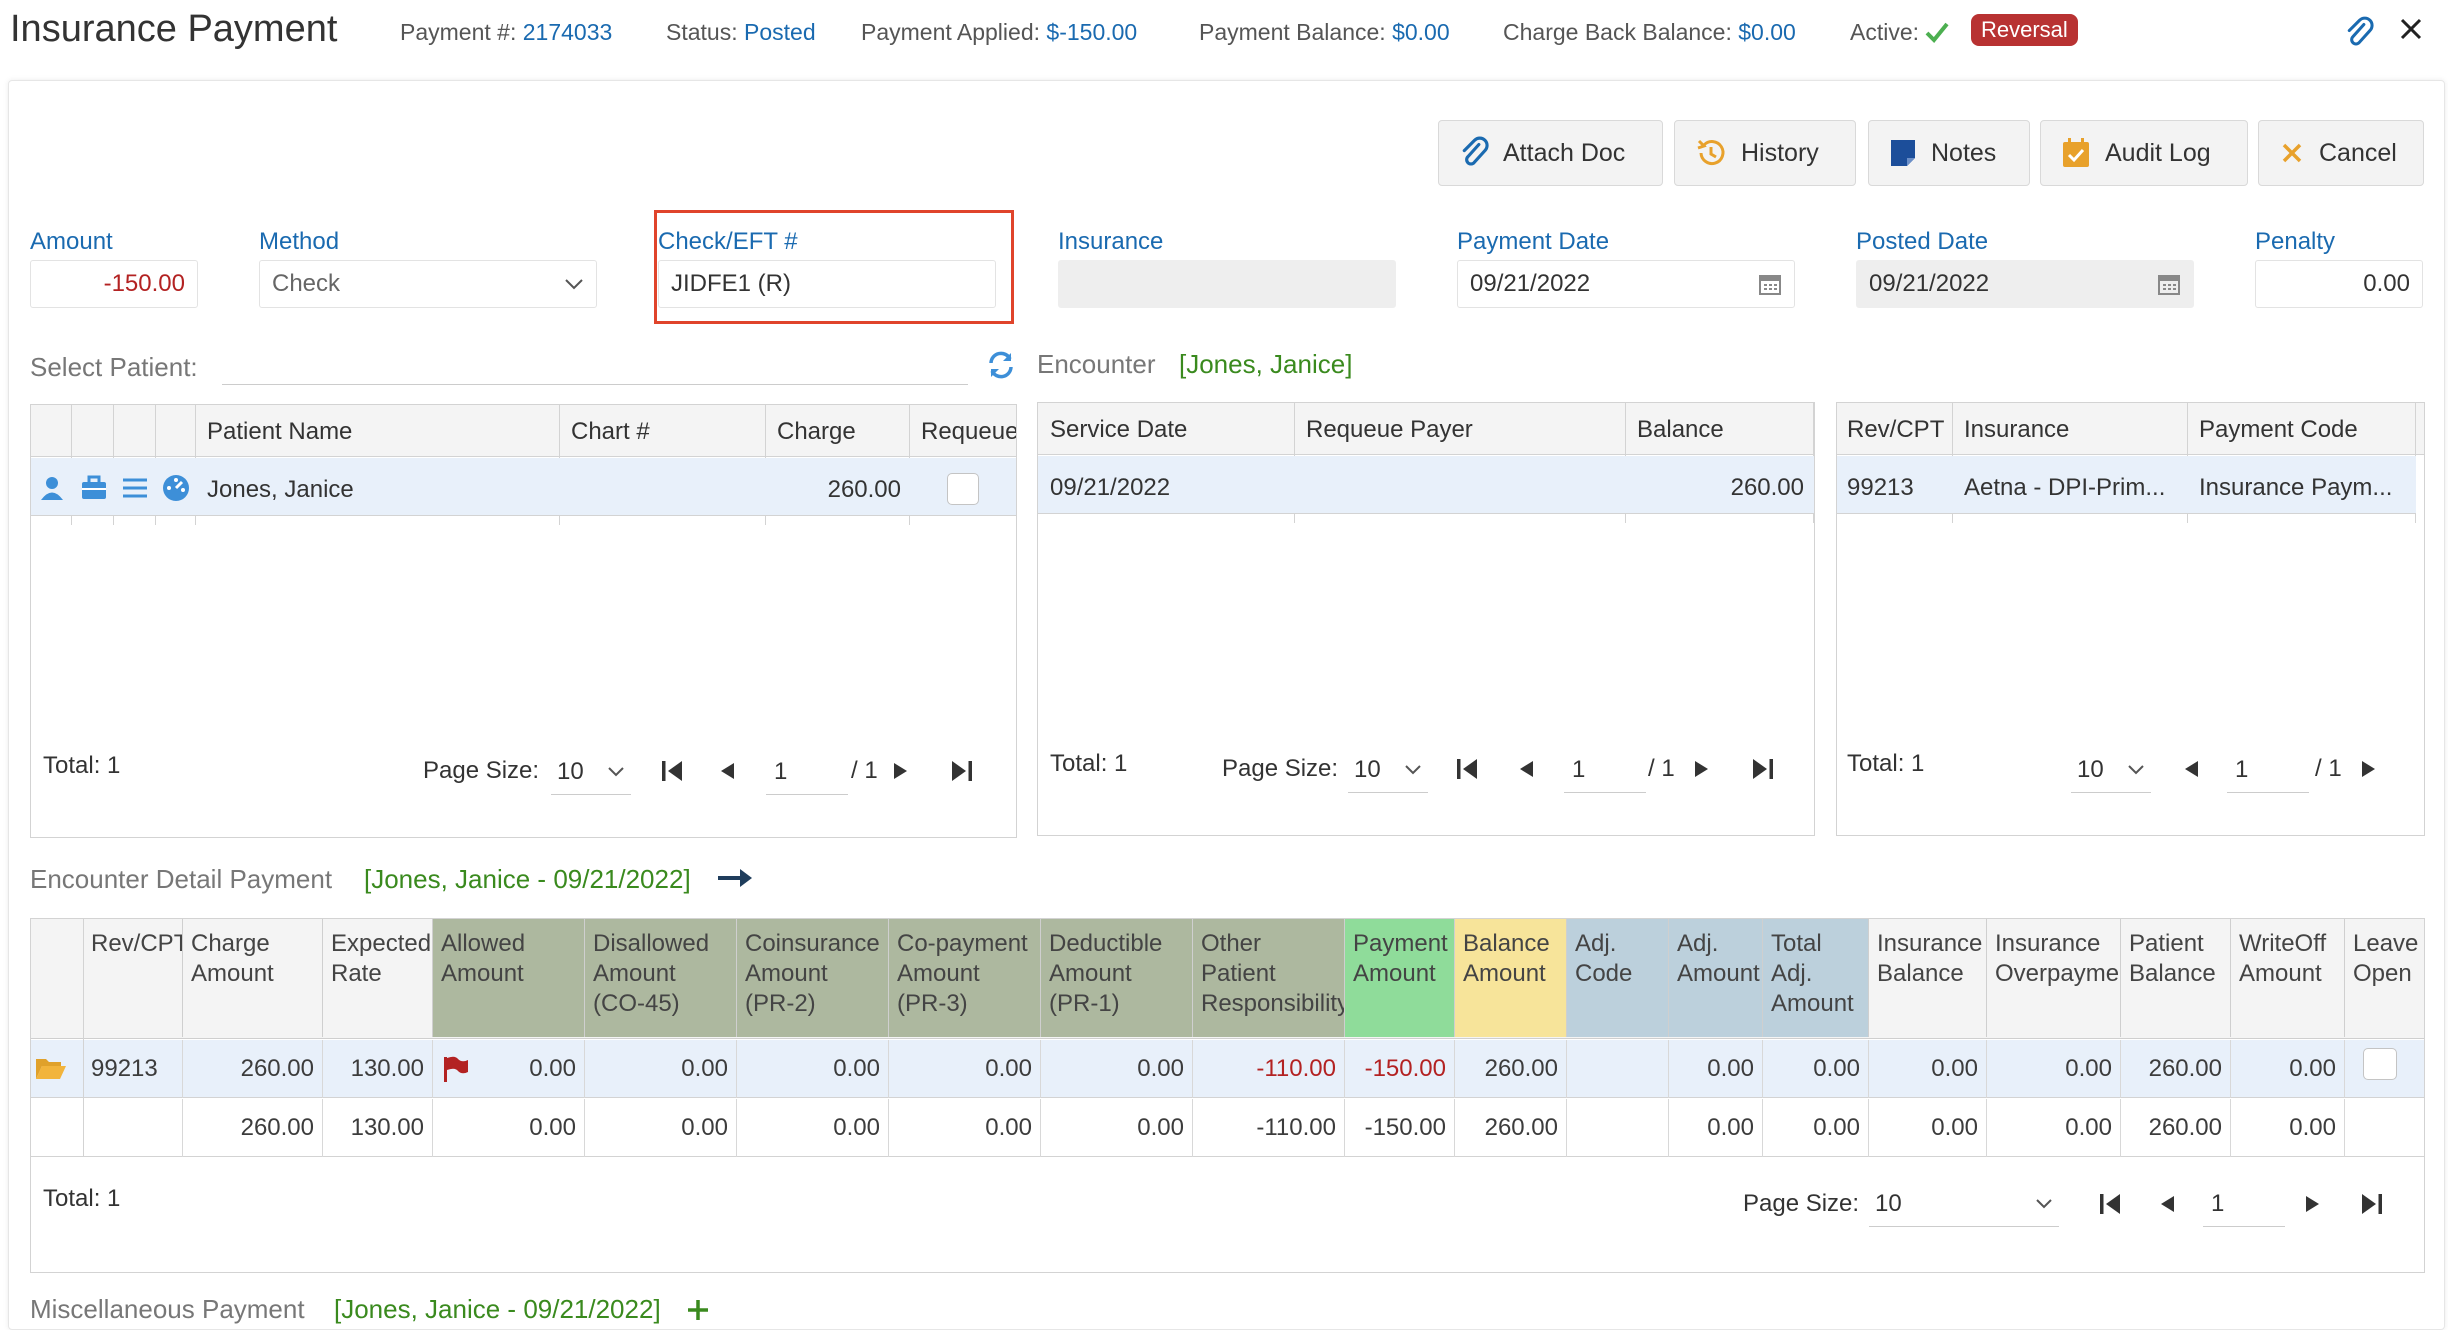  I want to click on leave-open-checkbox, so click(2380, 1064).